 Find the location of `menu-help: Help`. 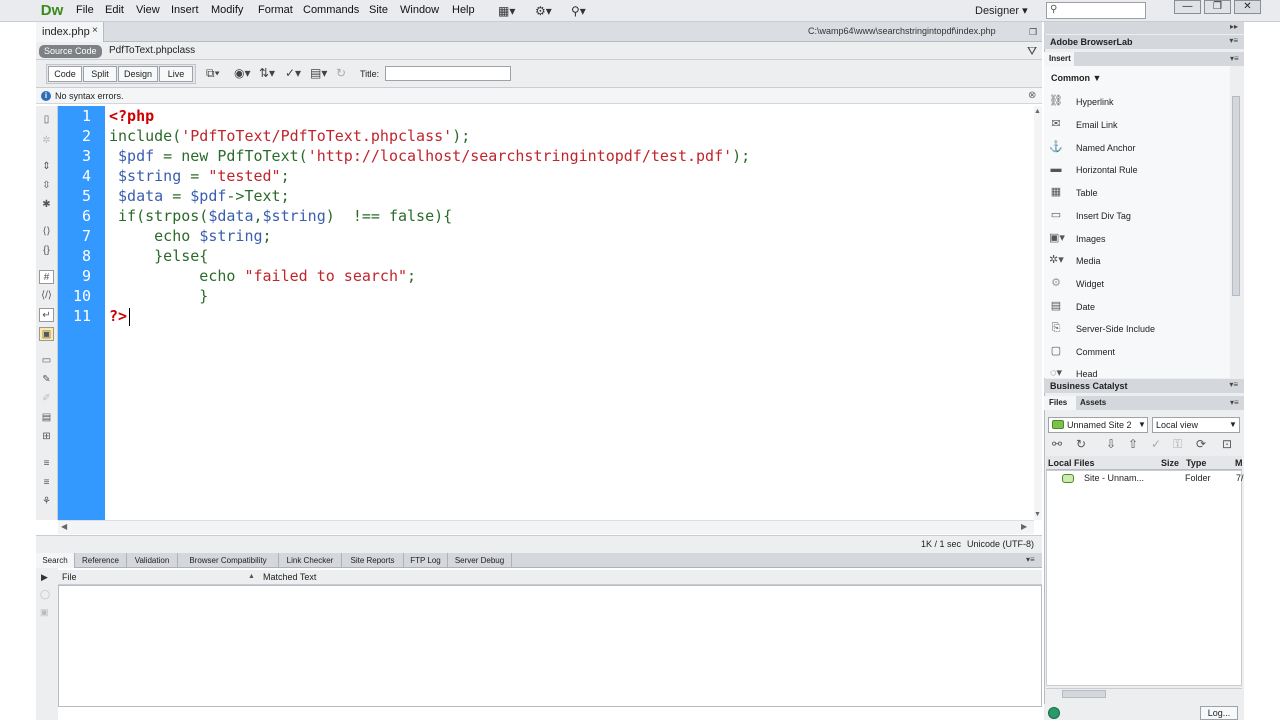

menu-help: Help is located at coordinates (463, 10).